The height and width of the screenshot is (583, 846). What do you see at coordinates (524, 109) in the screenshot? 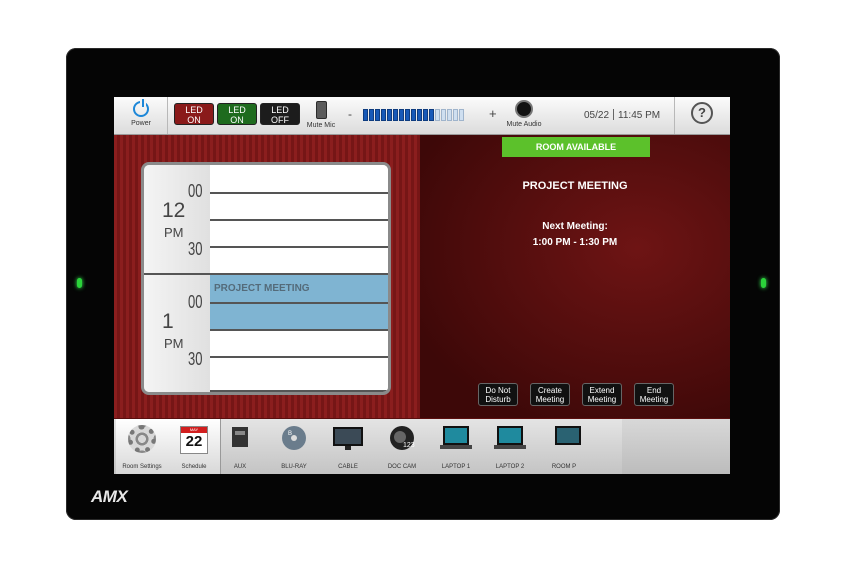
I see `speaker-icon` at bounding box center [524, 109].